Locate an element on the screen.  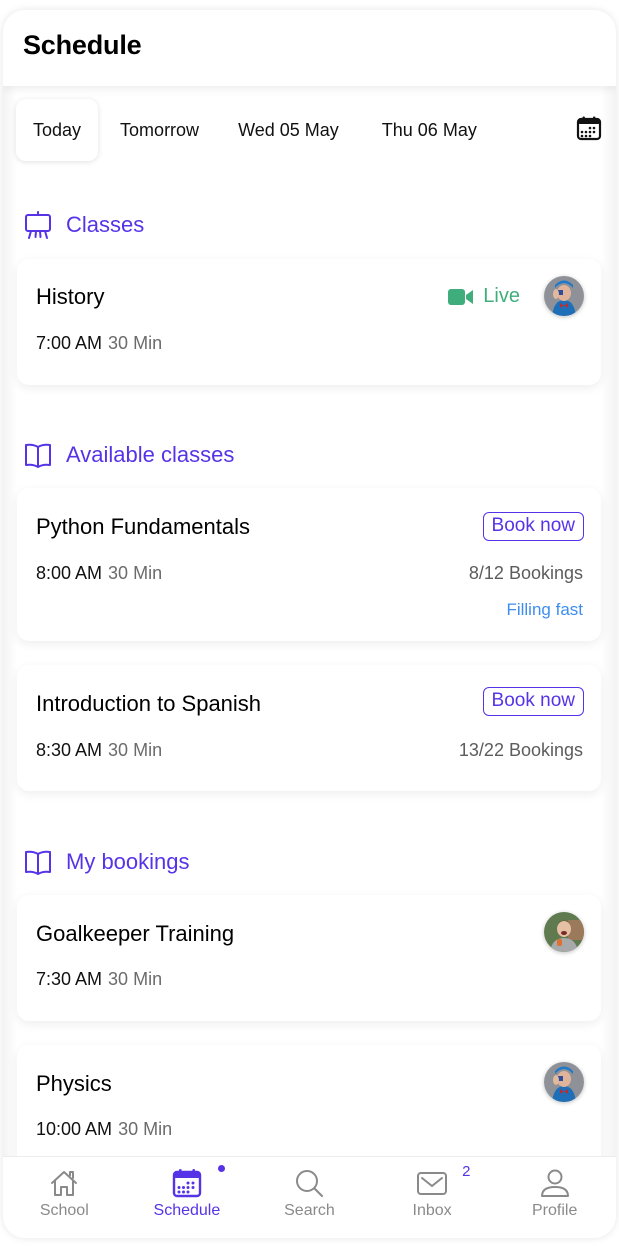
date-tab-thu: Thu 06 May is located at coordinates (429, 130).